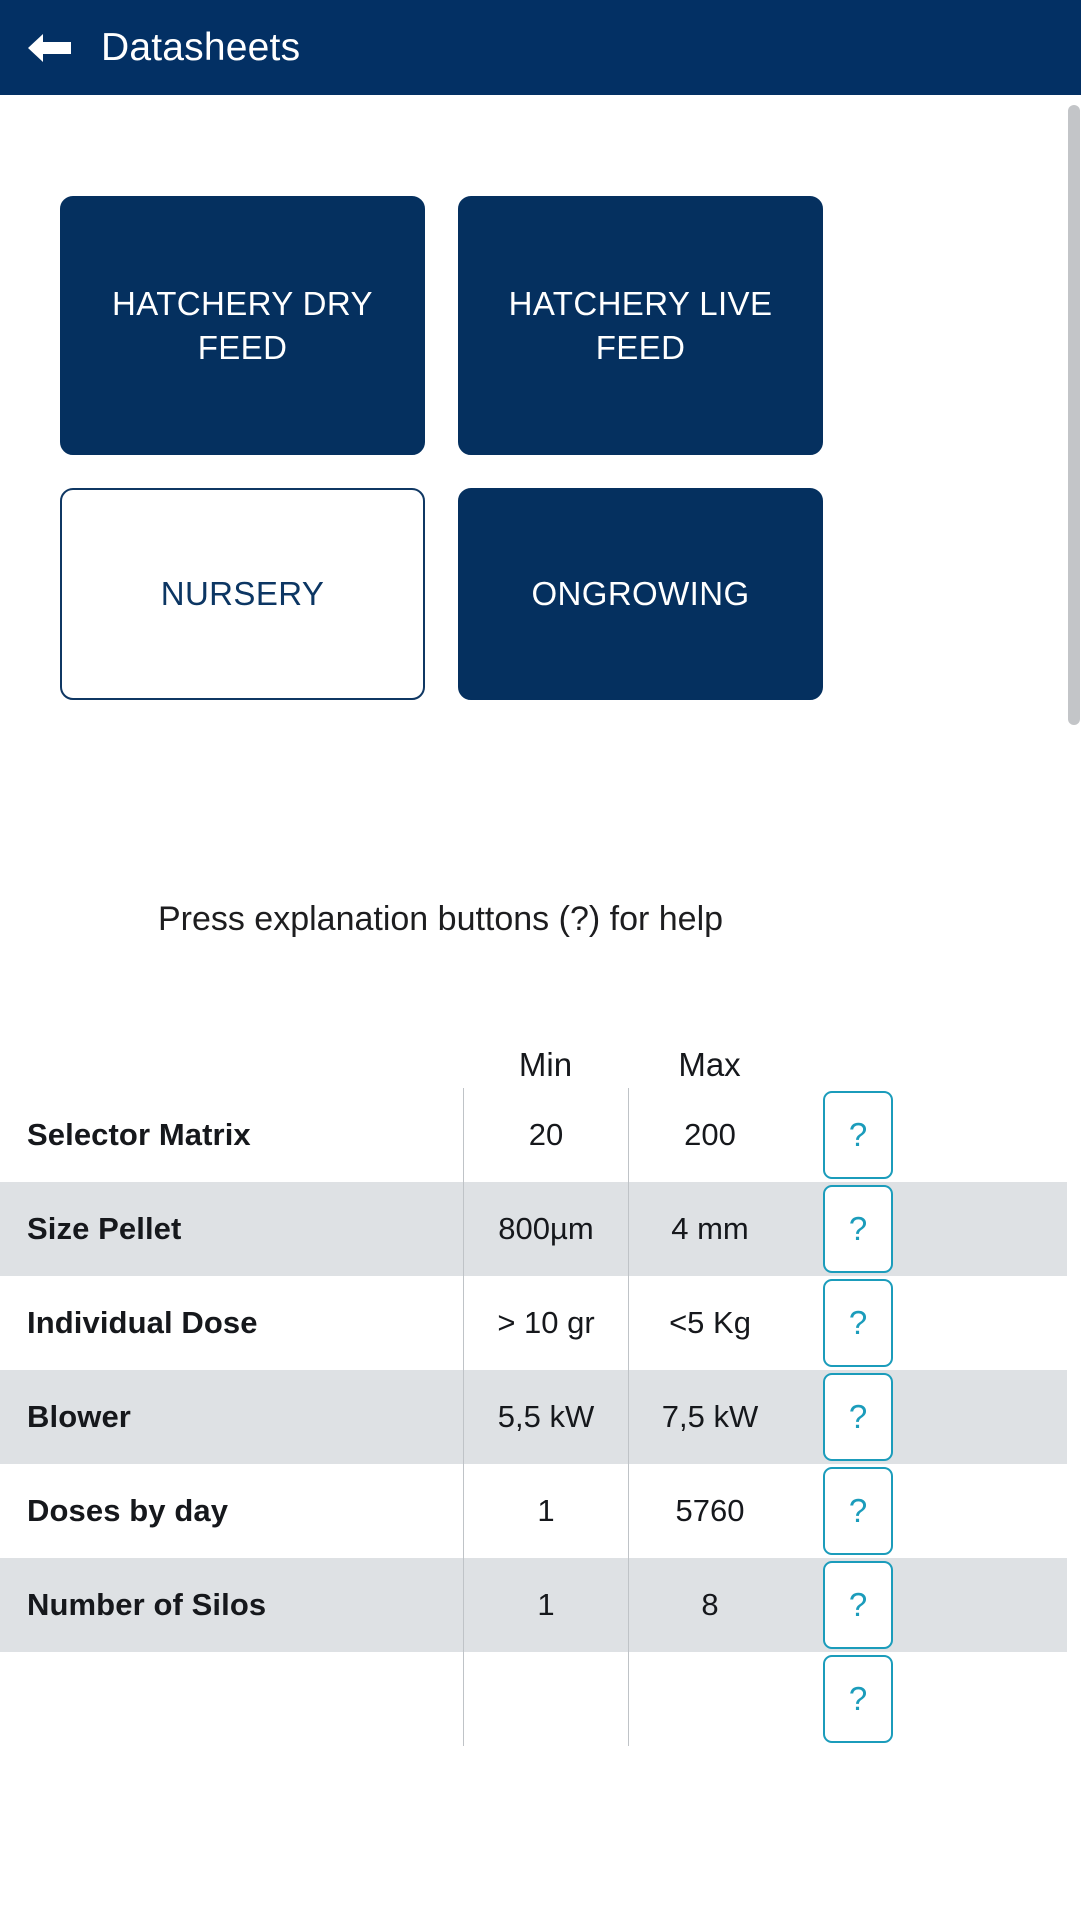 The image size is (1081, 1921). I want to click on row-min-value: 5,5 kW, so click(545, 1417).